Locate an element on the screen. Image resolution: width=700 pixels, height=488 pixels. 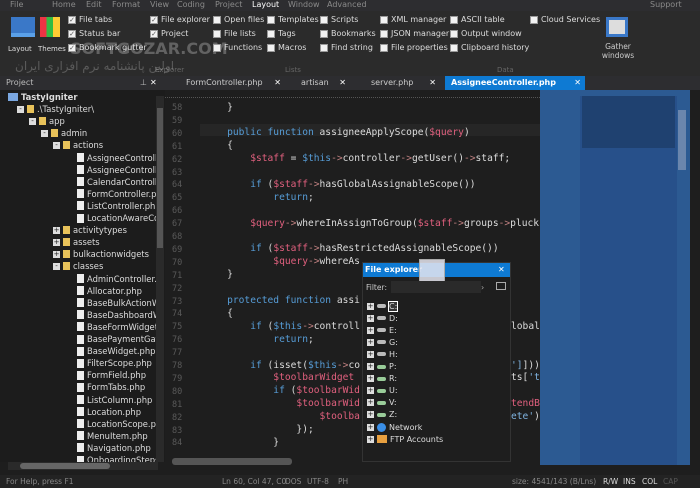
tree-item: LocationScope.ph is located at coordinates (119, 424).